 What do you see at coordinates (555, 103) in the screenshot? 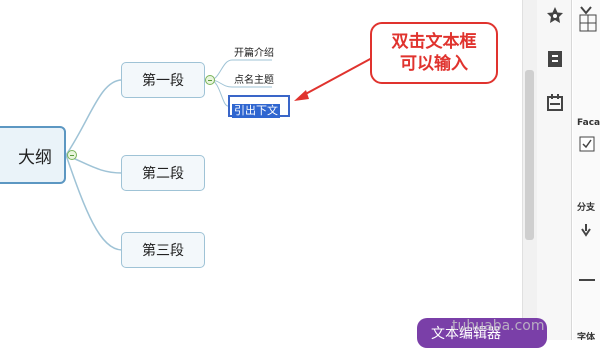
I see `tasks-icon` at bounding box center [555, 103].